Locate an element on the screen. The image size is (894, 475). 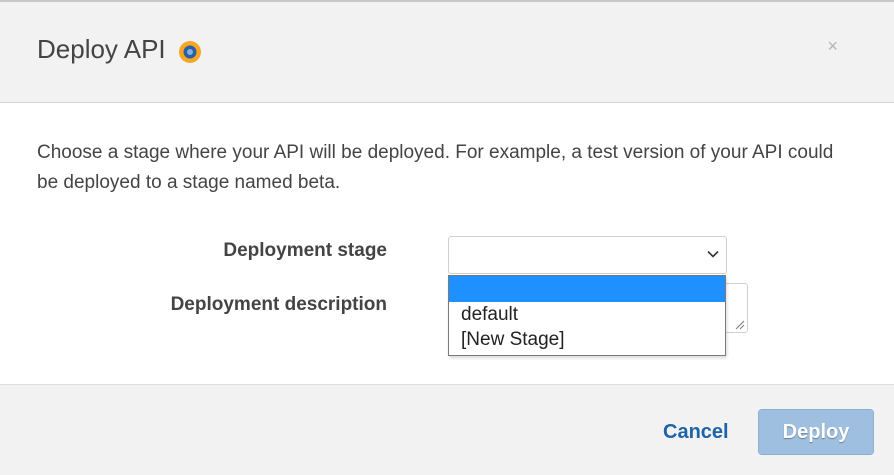
deploy-button: Deploy is located at coordinates (816, 432).